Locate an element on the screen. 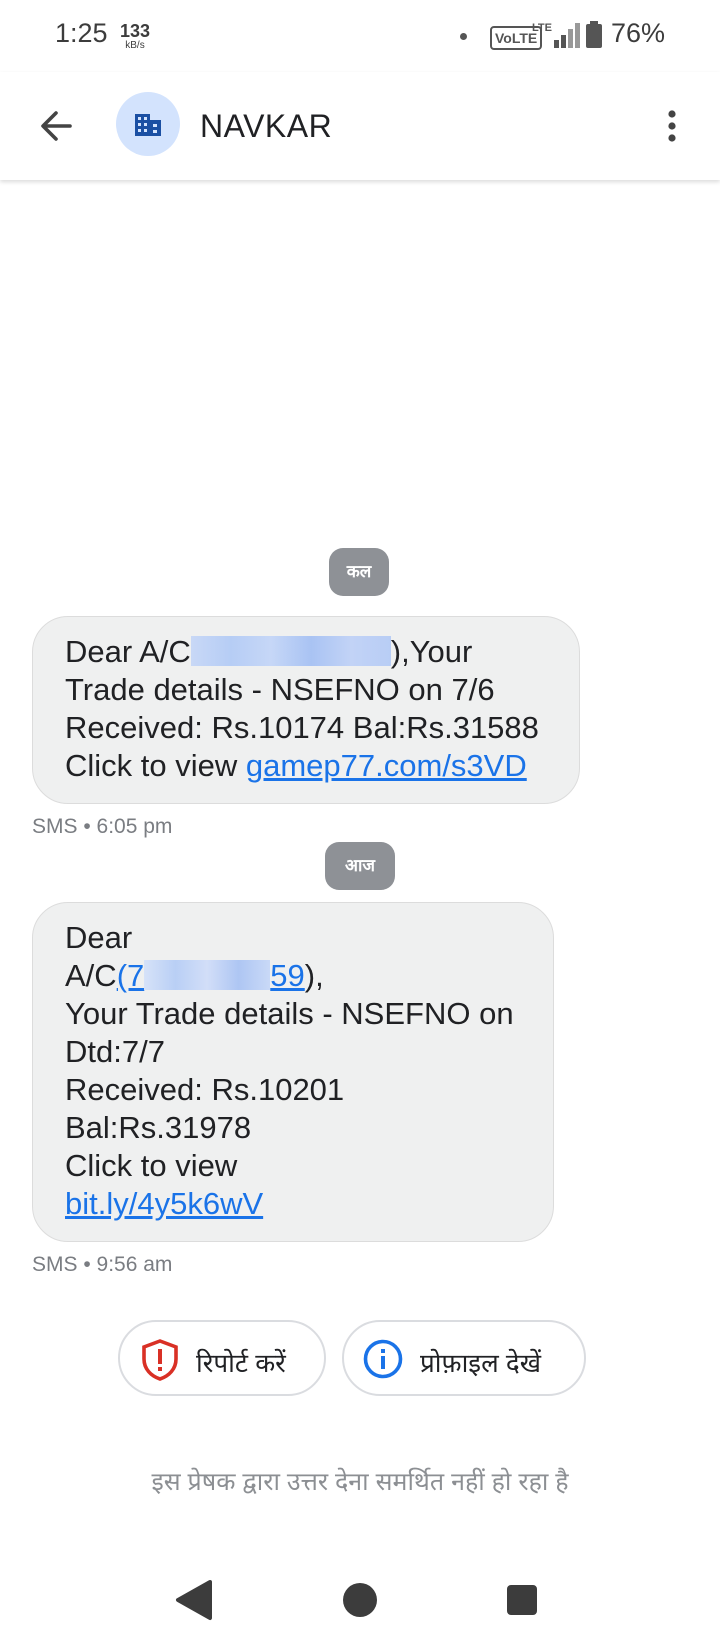 The height and width of the screenshot is (1640, 720). avatar is located at coordinates (148, 124).